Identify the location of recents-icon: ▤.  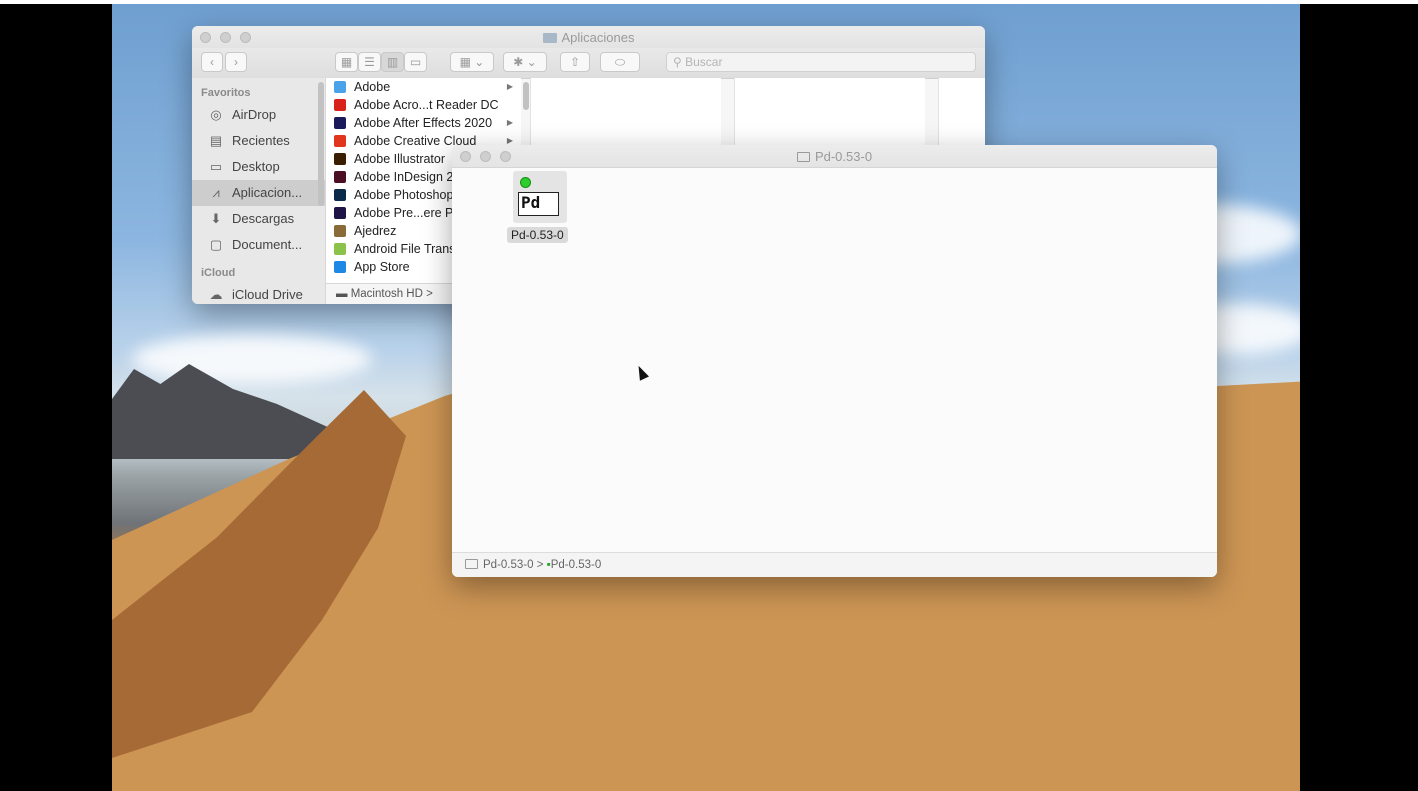
(216, 140).